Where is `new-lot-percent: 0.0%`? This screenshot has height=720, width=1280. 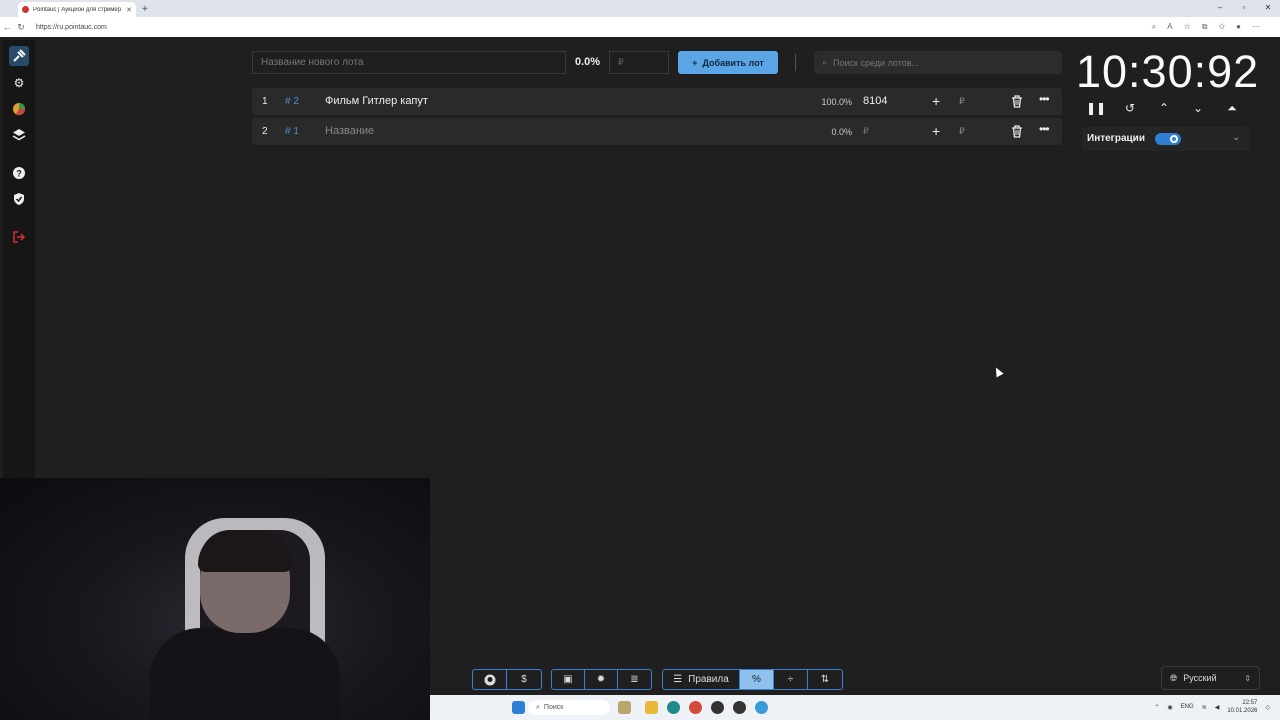 new-lot-percent: 0.0% is located at coordinates (588, 62).